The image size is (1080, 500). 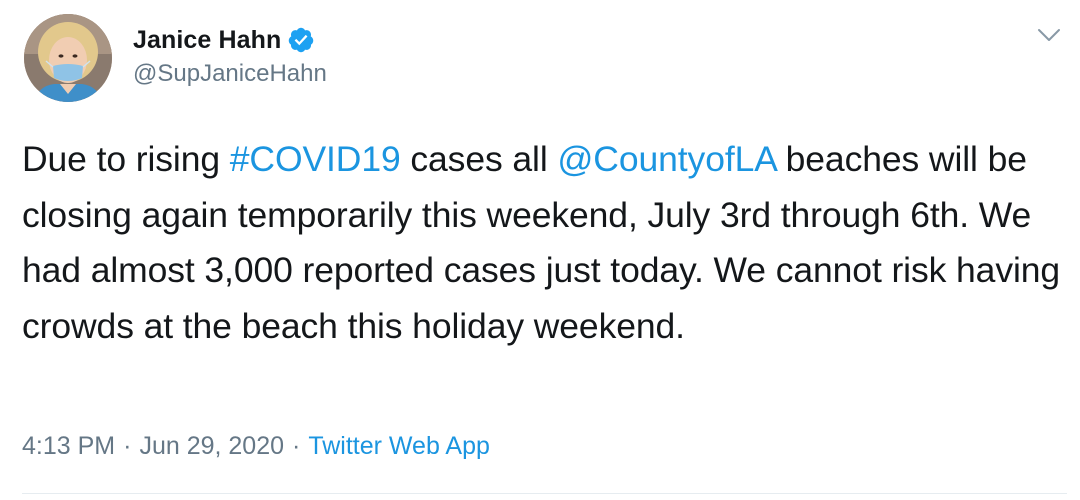 I want to click on profile-photo-icon, so click(x=68, y=58).